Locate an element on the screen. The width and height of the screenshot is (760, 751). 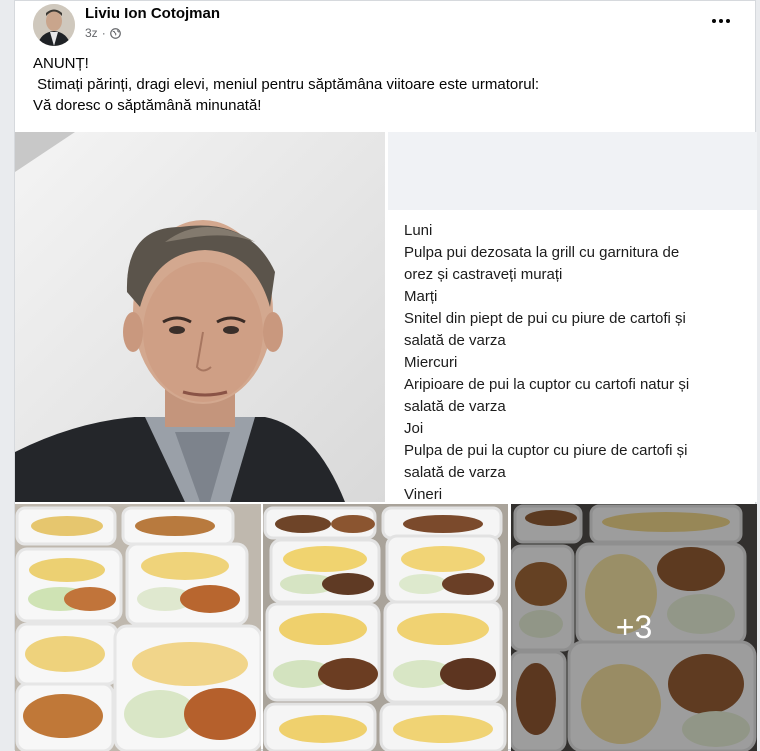
post-meta: 3z · is located at coordinates (103, 33).